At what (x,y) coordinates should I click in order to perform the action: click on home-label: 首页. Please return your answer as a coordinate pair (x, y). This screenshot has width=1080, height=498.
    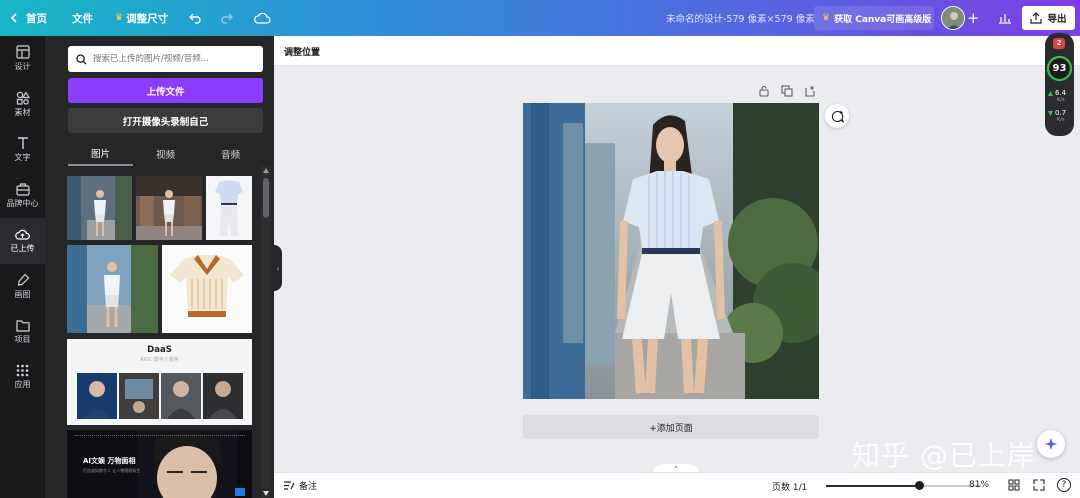
    Looking at the image, I should click on (36, 18).